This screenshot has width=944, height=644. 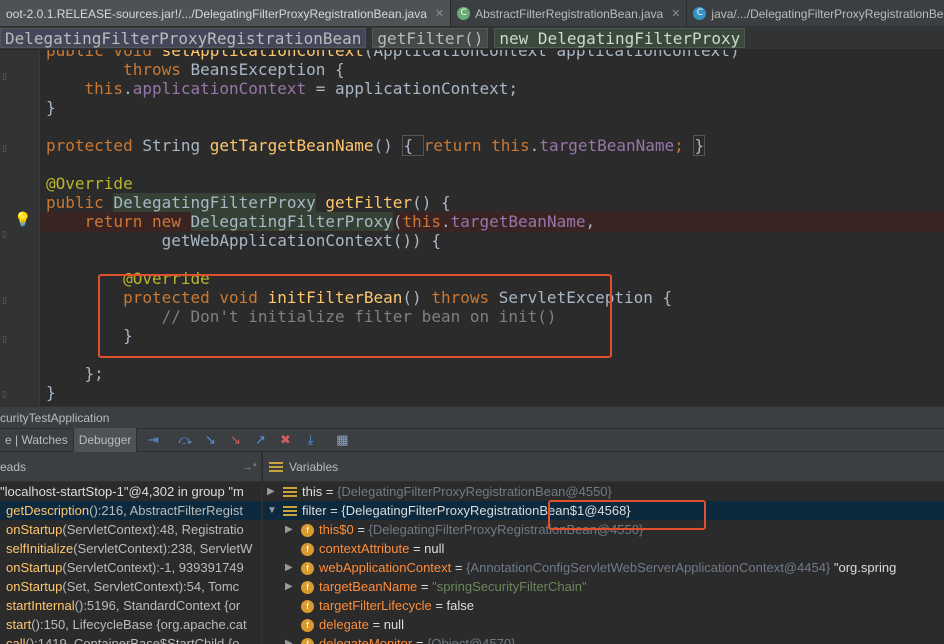 I want to click on frame-location: ():1419, ContainerBase$StartChild {o, so click(x=132, y=640).